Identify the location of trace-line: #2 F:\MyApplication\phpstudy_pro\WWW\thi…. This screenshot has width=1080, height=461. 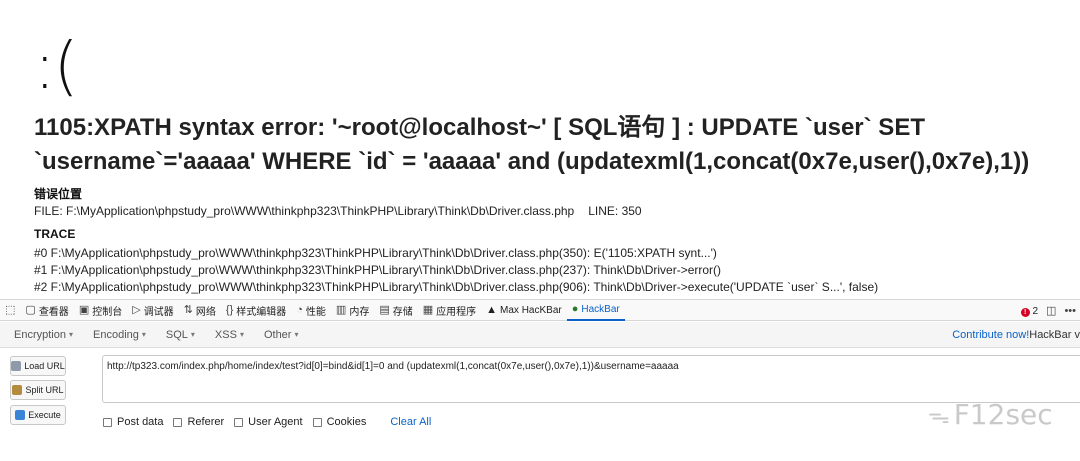
(456, 287).